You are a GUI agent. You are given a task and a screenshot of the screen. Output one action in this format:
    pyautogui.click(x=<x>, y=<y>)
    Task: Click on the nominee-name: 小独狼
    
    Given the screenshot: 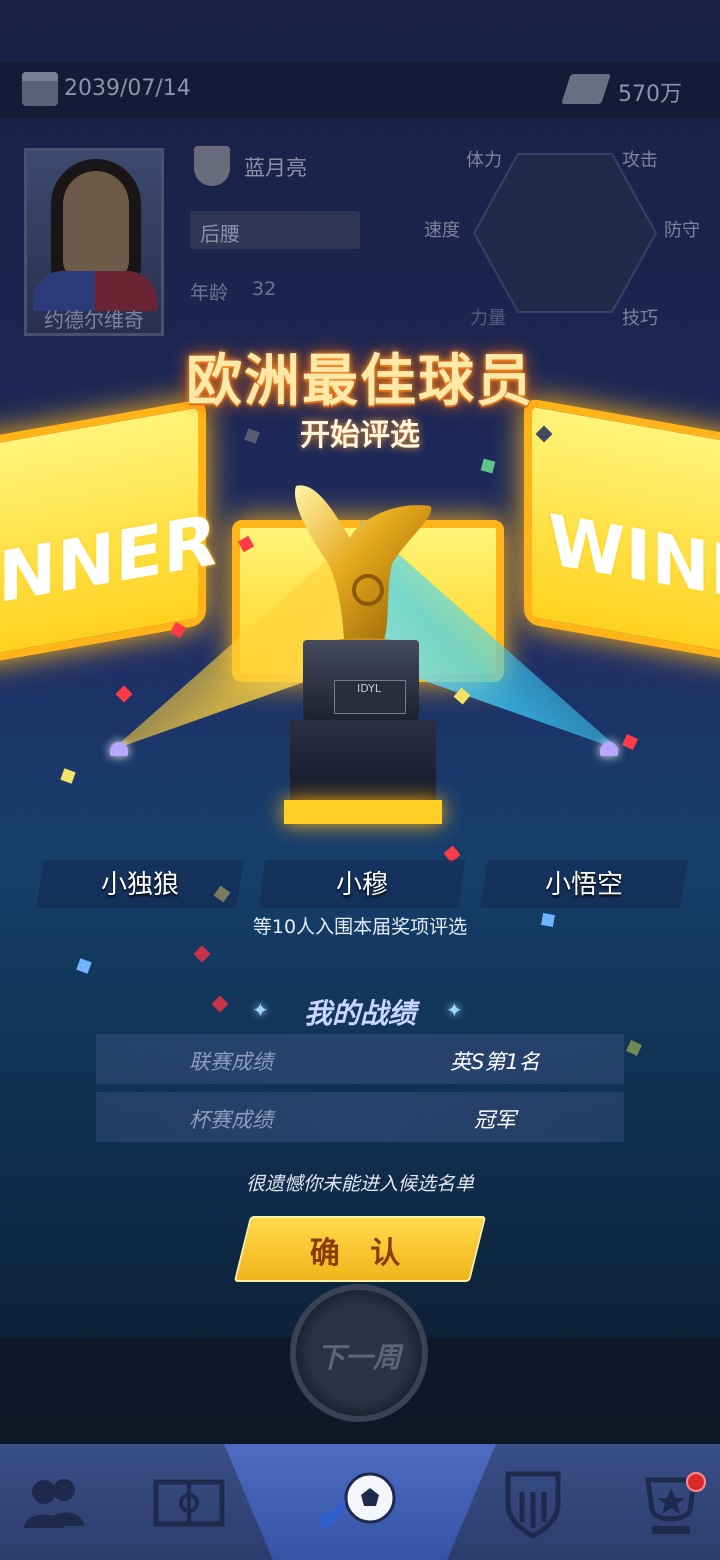 What is the action you would take?
    pyautogui.click(x=139, y=885)
    